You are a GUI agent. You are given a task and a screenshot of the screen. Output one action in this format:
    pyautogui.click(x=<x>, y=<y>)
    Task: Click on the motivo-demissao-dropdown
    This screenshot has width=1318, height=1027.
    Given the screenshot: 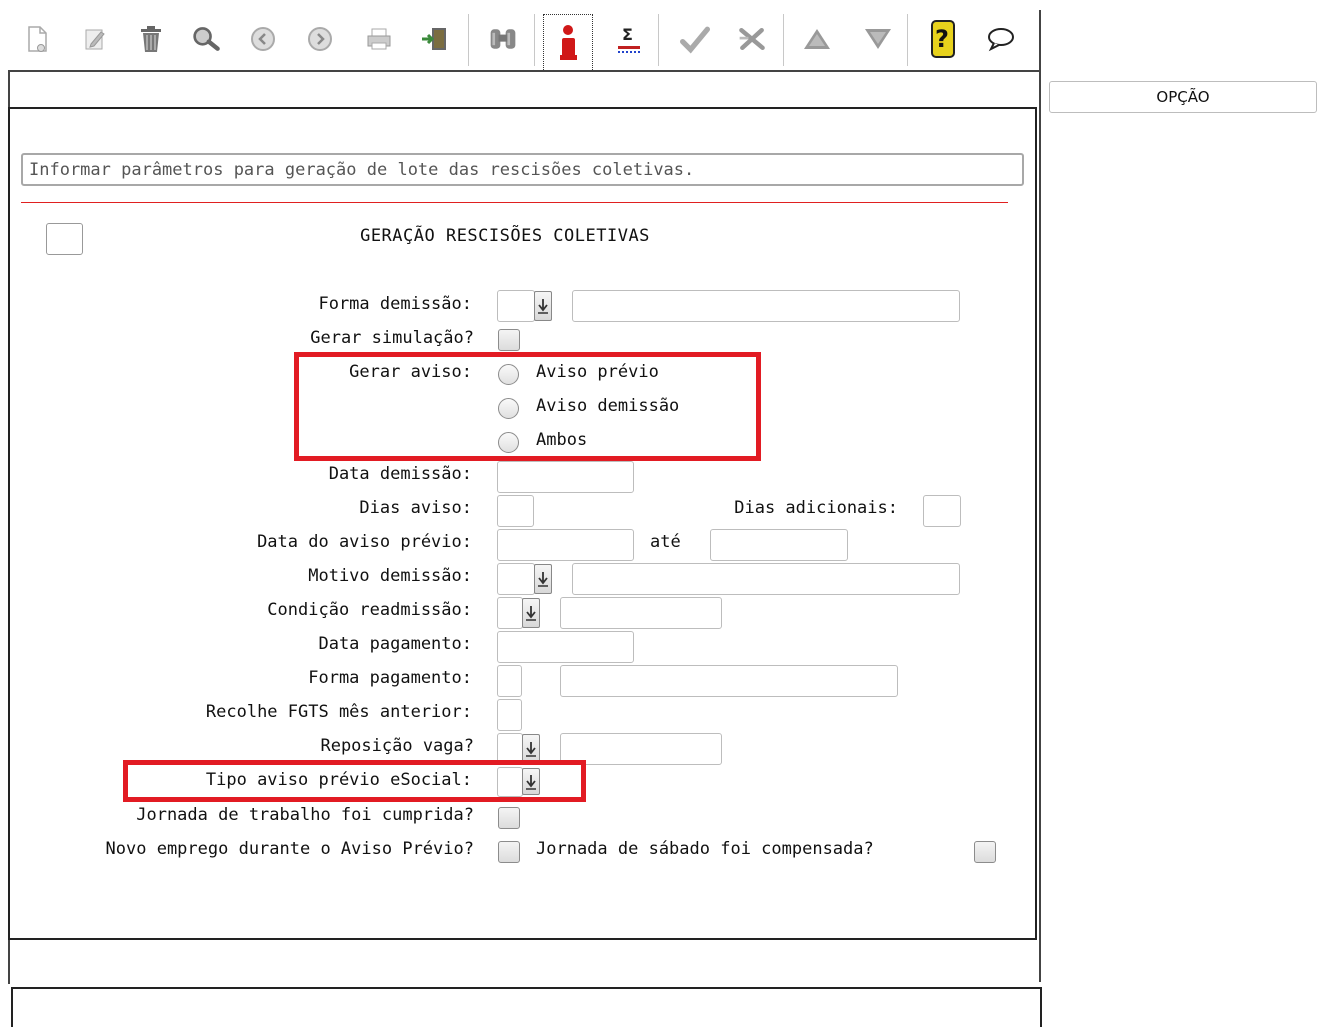 What is the action you would take?
    pyautogui.click(x=543, y=579)
    